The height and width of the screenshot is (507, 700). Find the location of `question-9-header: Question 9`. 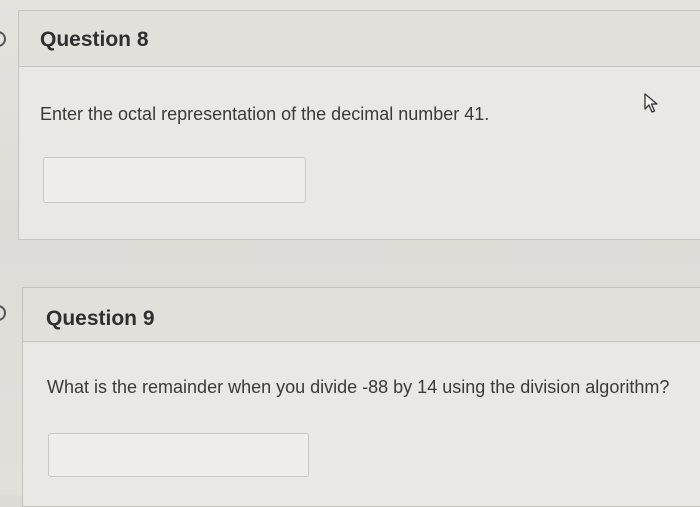

question-9-header: Question 9 is located at coordinates (361, 315).